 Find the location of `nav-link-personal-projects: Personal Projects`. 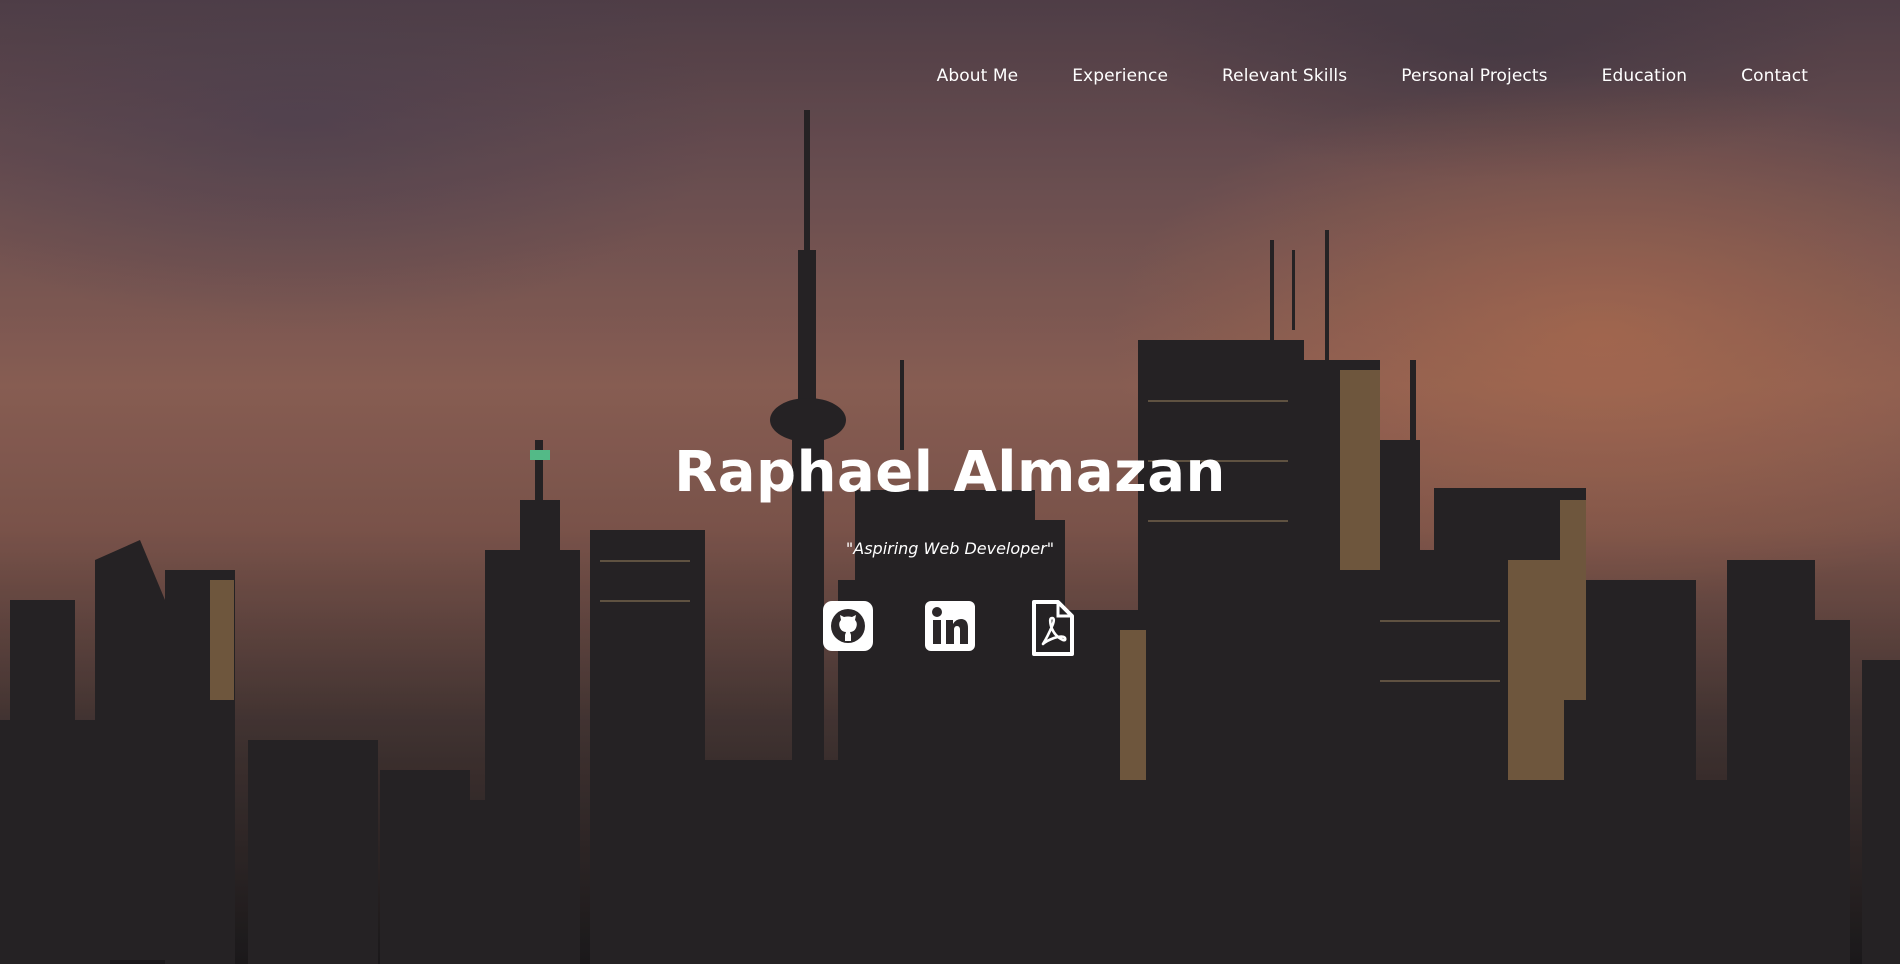

nav-link-personal-projects: Personal Projects is located at coordinates (1474, 76).